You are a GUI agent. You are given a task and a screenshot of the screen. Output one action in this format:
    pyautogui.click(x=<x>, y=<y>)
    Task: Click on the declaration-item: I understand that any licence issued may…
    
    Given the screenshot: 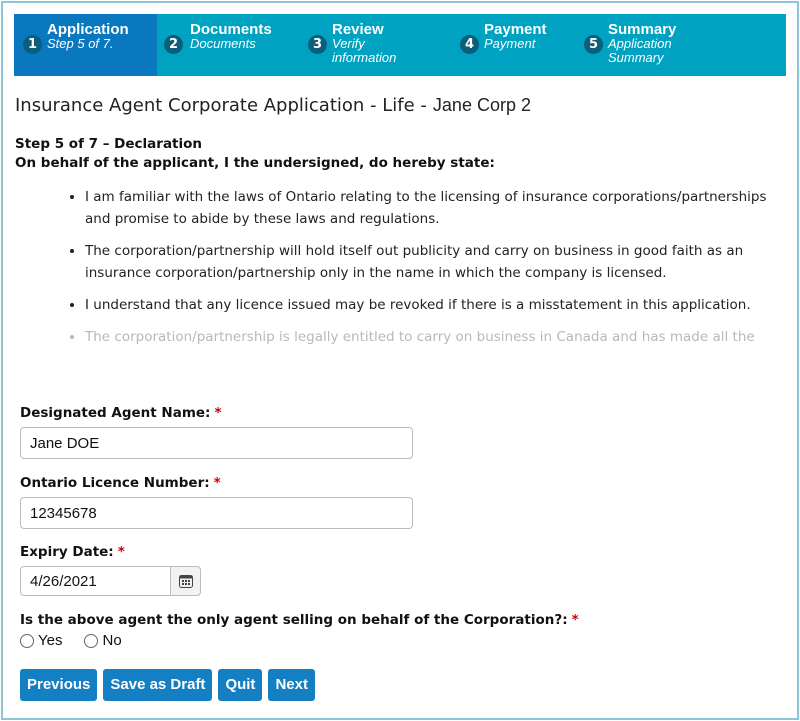 What is the action you would take?
    pyautogui.click(x=437, y=305)
    